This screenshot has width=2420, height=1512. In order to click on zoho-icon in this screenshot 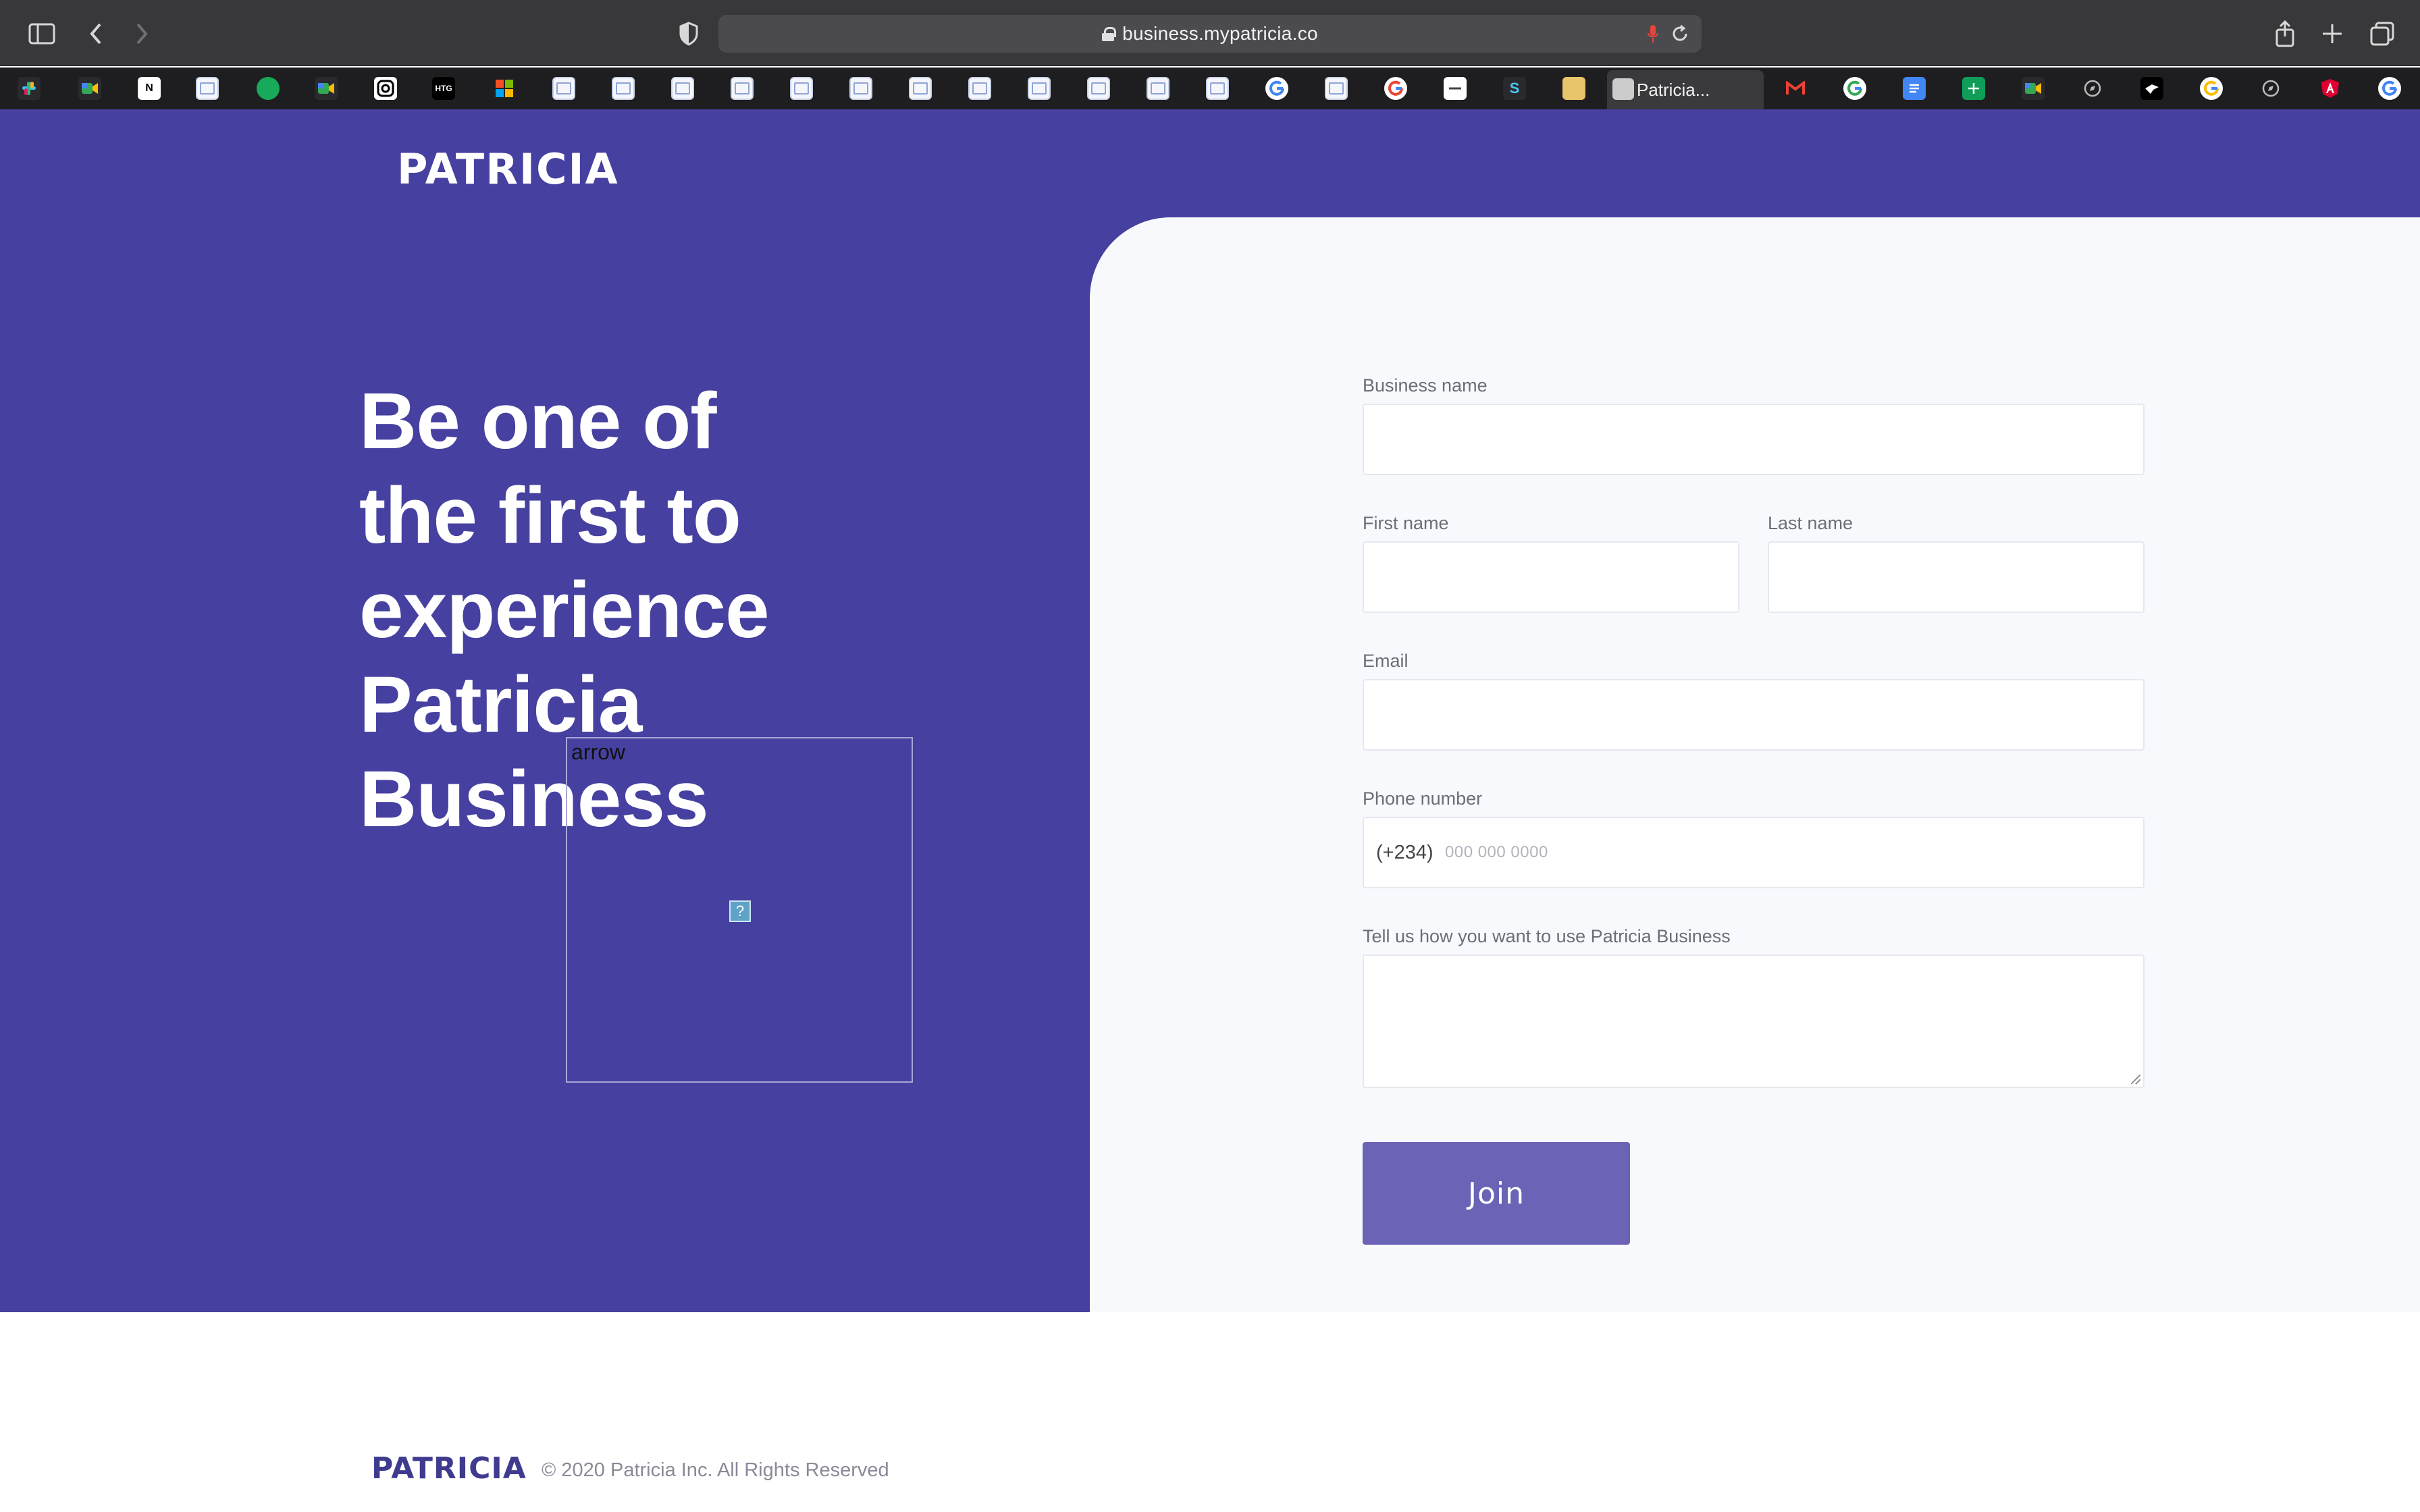, I will do `click(268, 89)`.